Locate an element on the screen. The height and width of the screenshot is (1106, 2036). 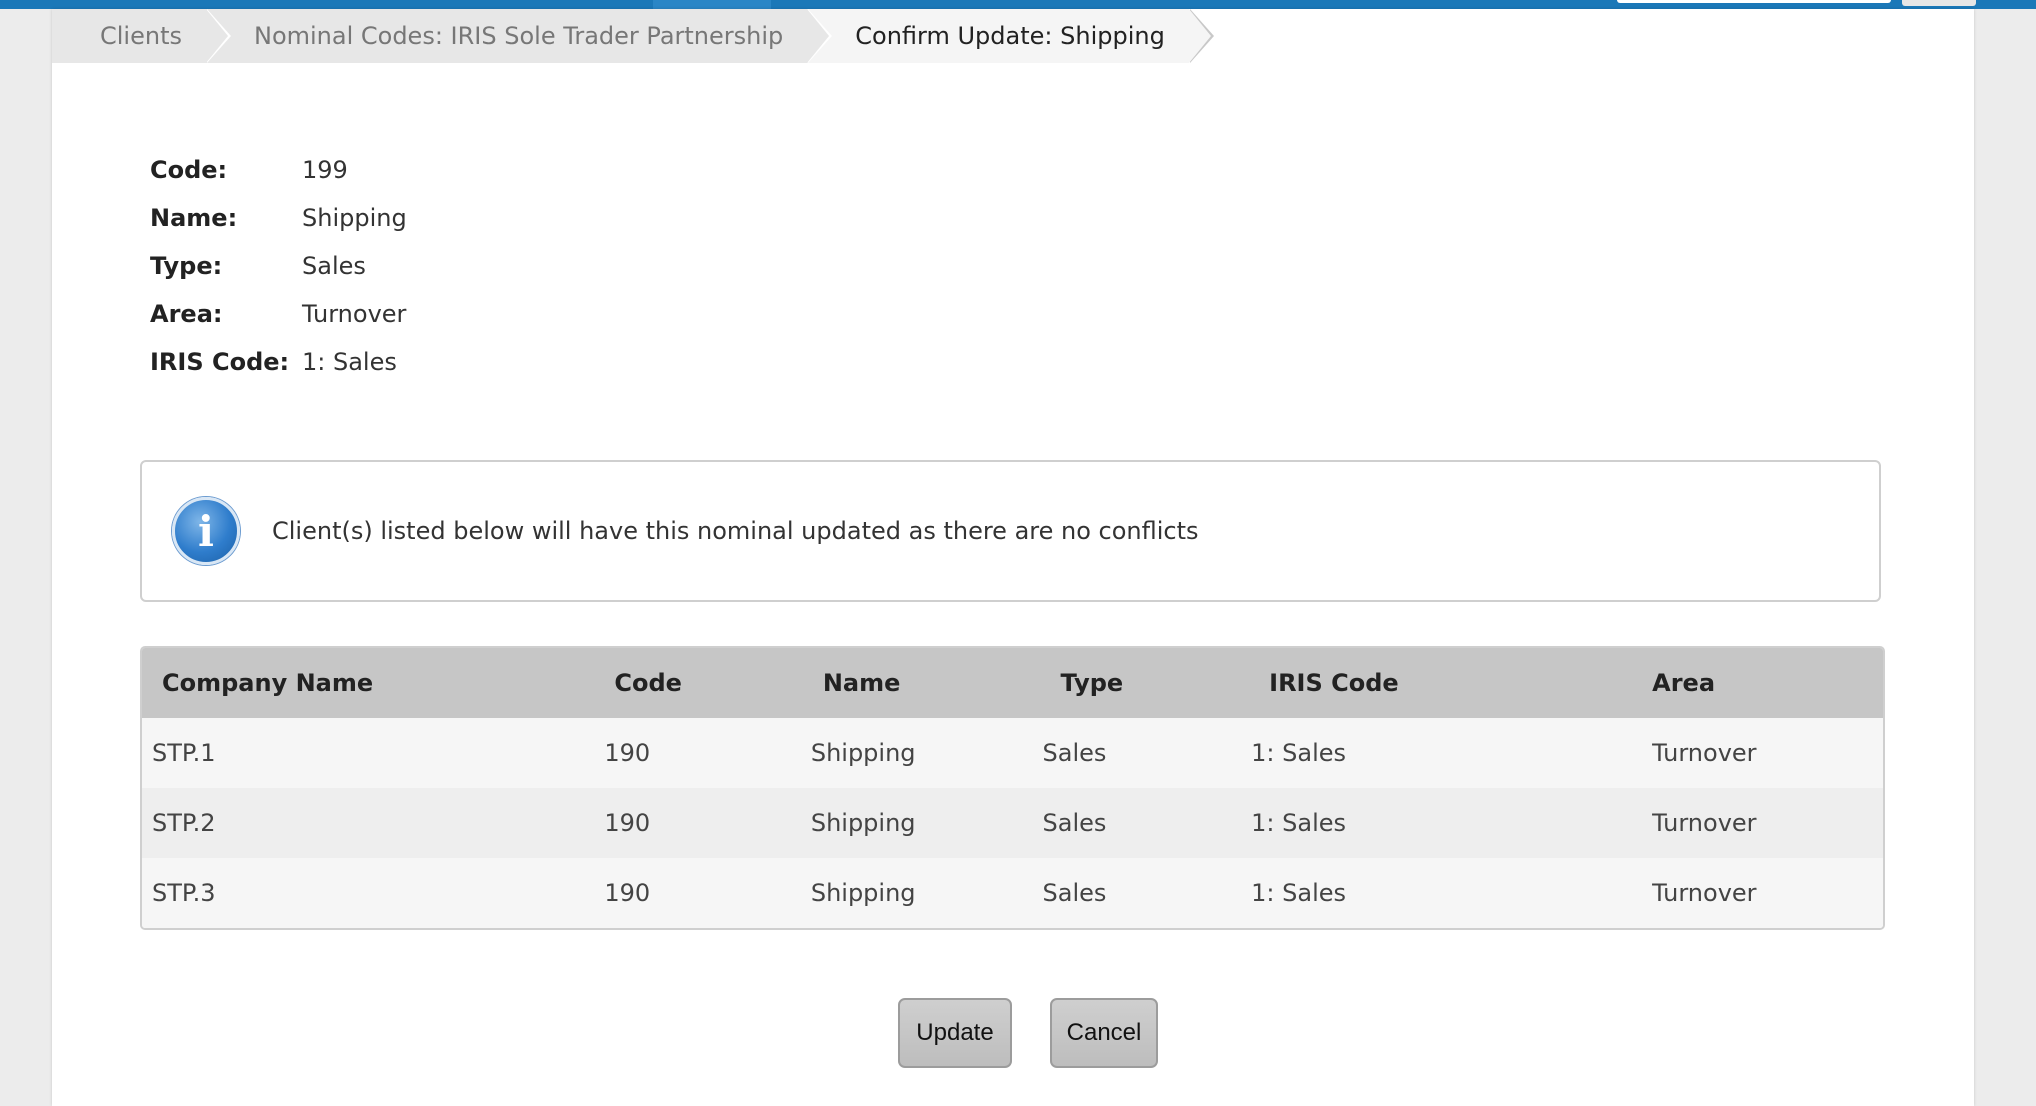
detail-label: Type: is located at coordinates (186, 266).